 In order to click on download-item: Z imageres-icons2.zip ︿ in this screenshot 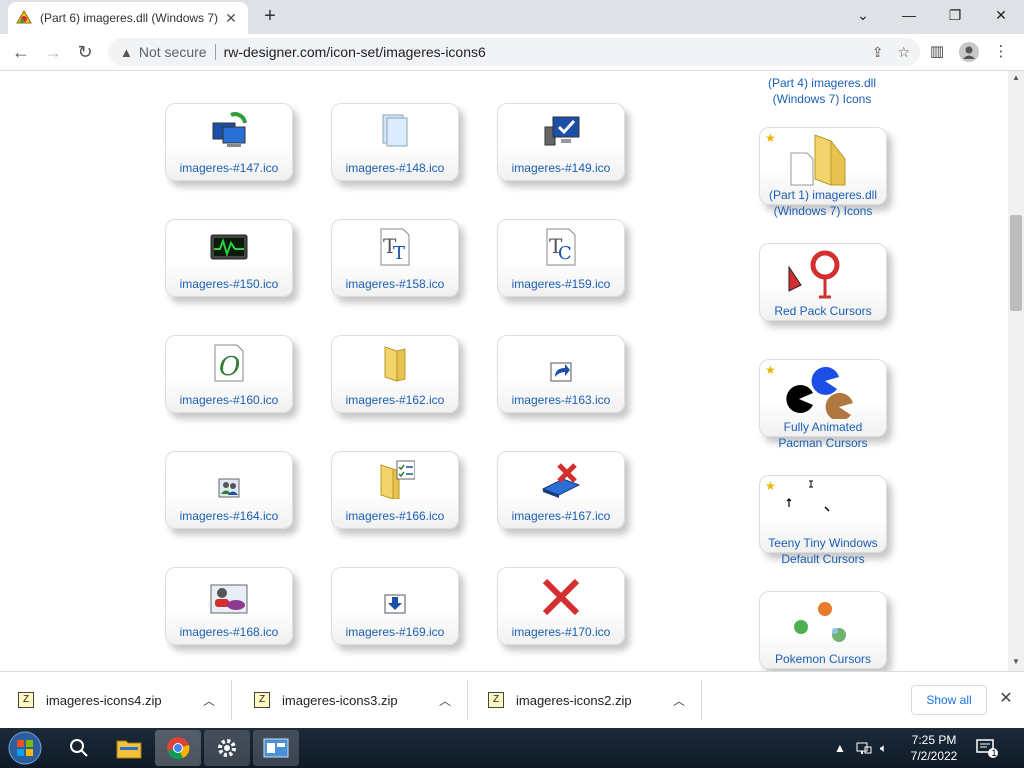, I will do `click(586, 700)`.